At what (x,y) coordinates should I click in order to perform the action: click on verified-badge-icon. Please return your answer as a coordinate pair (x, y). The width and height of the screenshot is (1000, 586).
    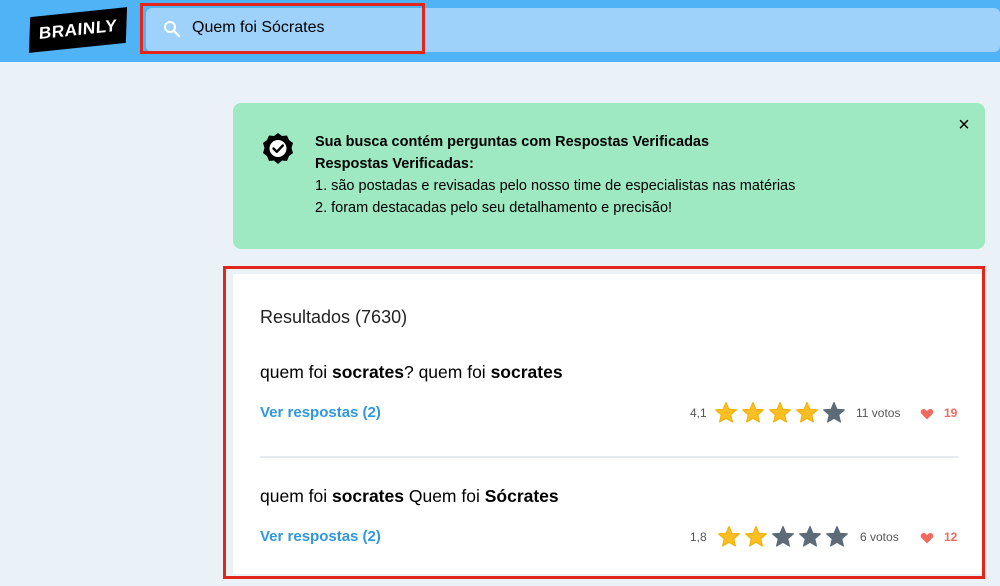
    Looking at the image, I should click on (278, 148).